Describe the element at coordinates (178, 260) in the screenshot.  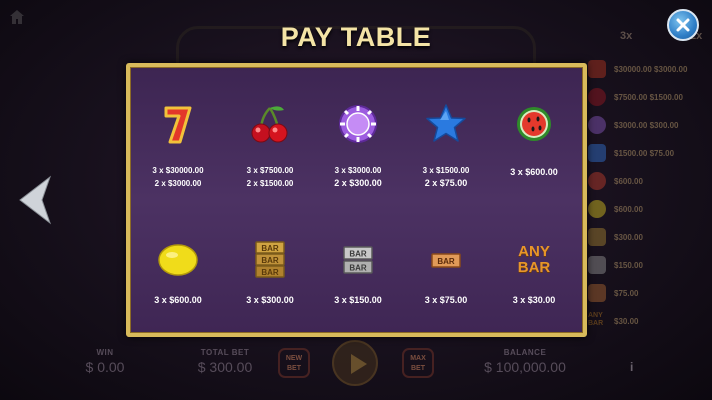
I see `lemon-icon` at that location.